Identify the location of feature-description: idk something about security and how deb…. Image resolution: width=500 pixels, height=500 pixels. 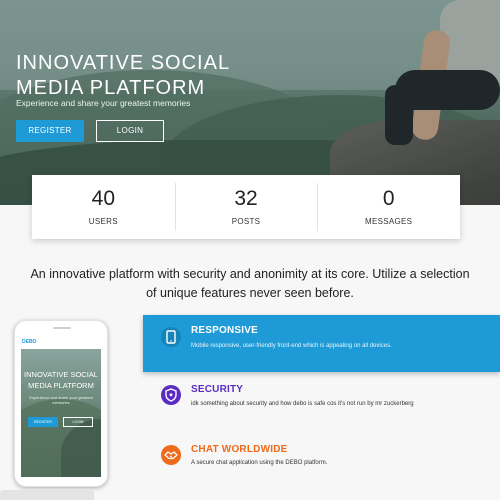
(302, 404).